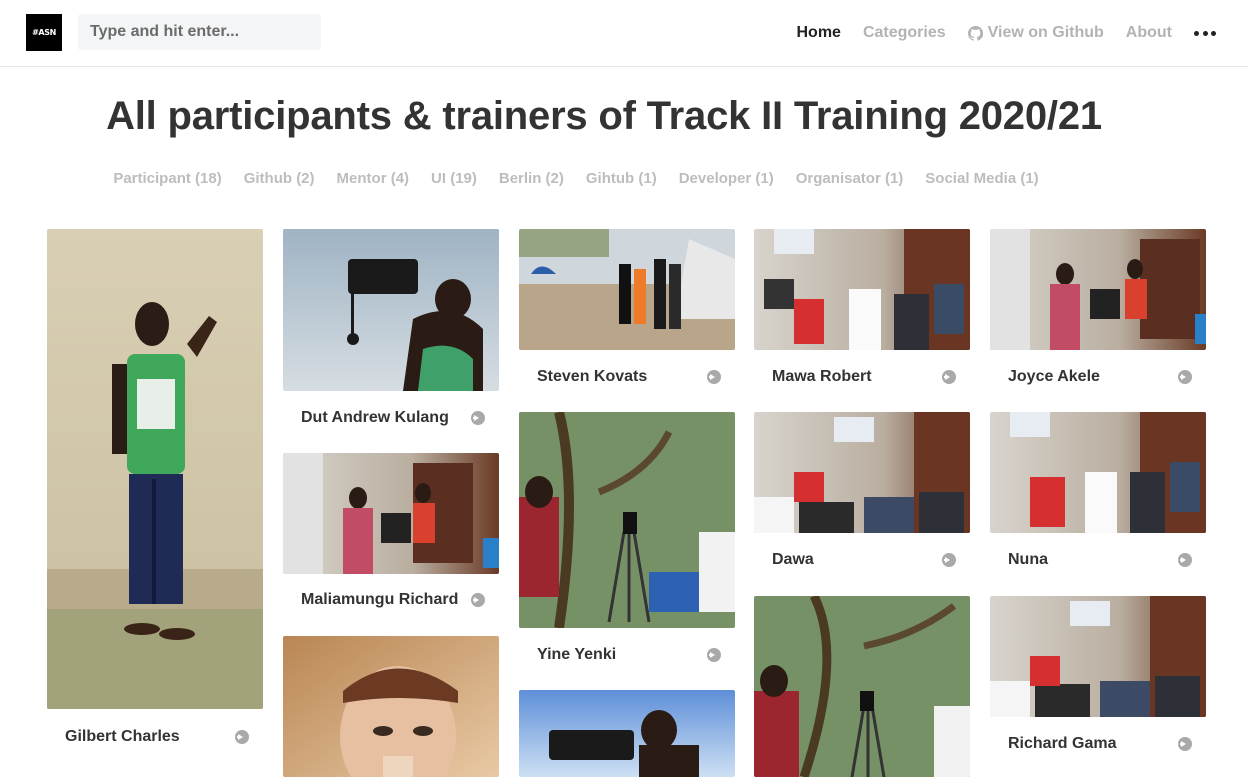 Image resolution: width=1248 pixels, height=777 pixels. I want to click on participant-name: Joyce Akele, so click(1054, 377).